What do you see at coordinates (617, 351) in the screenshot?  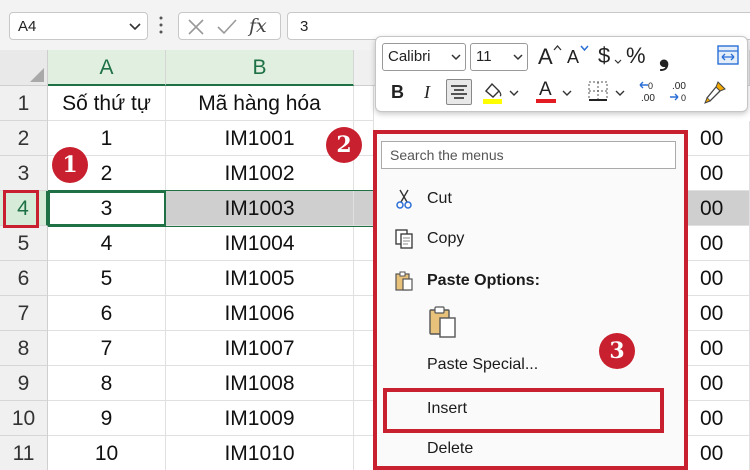 I see `step-3-badge: 3` at bounding box center [617, 351].